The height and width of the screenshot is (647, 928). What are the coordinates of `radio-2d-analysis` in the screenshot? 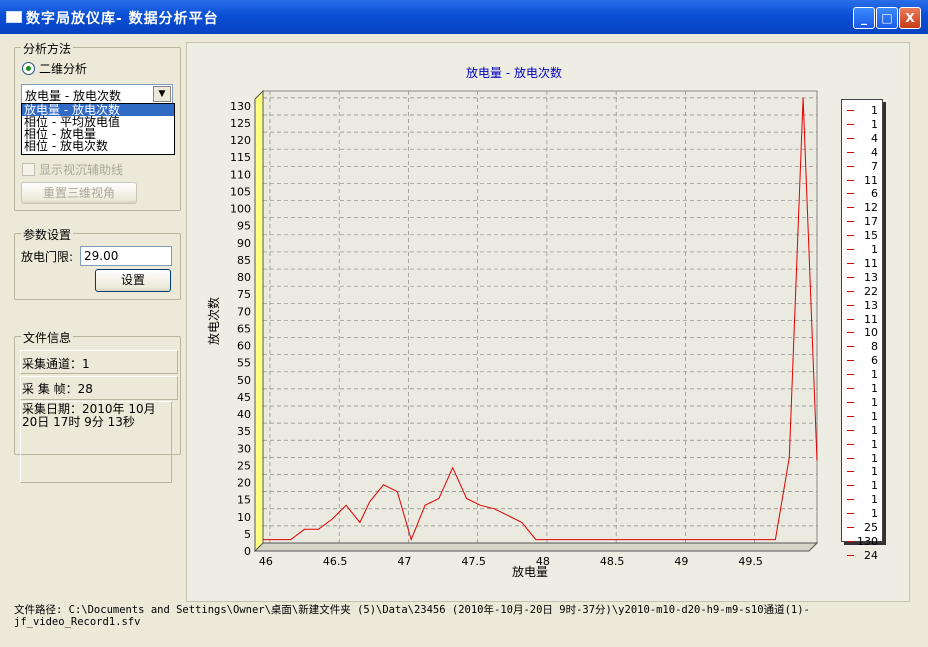 It's located at (28, 68).